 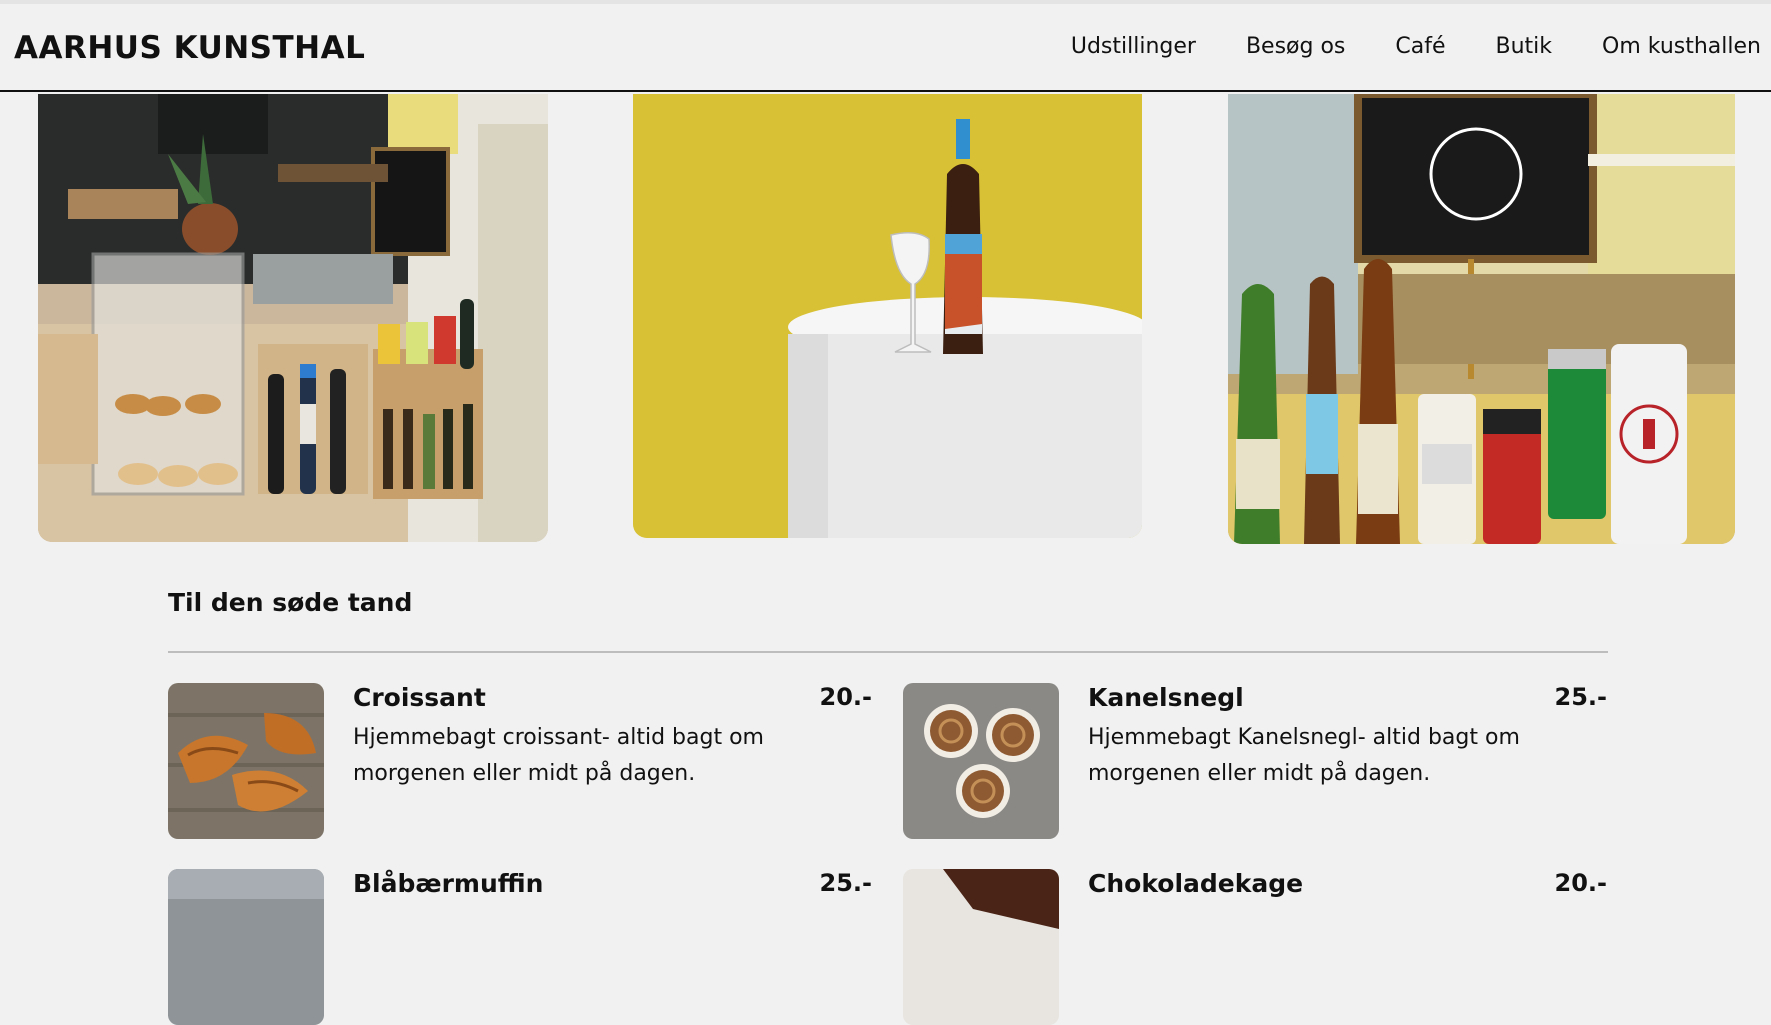 I want to click on nav-udstillinger: Udstillinger, so click(x=1133, y=46).